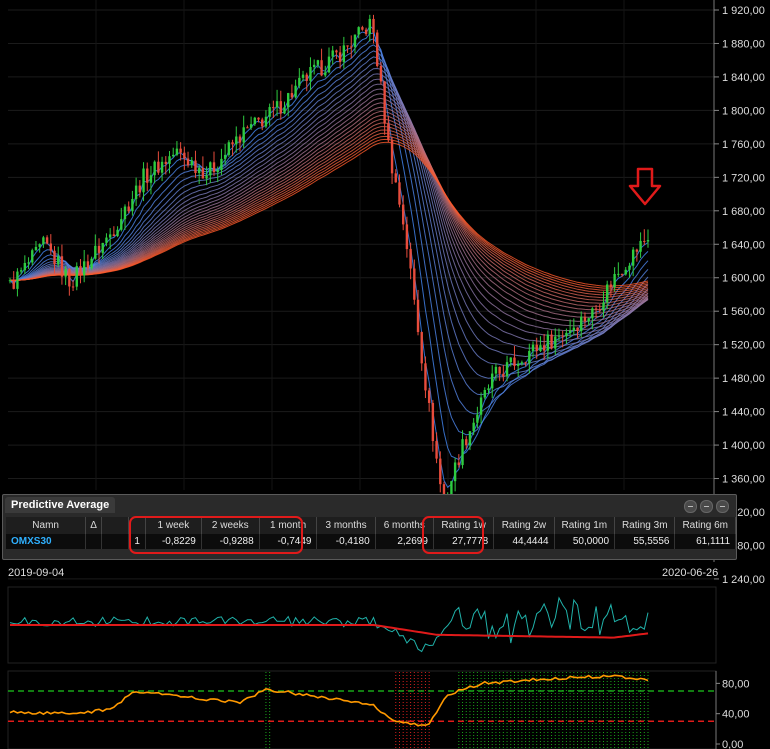  Describe the element at coordinates (46, 525) in the screenshot. I see `header-name: Namn` at that location.